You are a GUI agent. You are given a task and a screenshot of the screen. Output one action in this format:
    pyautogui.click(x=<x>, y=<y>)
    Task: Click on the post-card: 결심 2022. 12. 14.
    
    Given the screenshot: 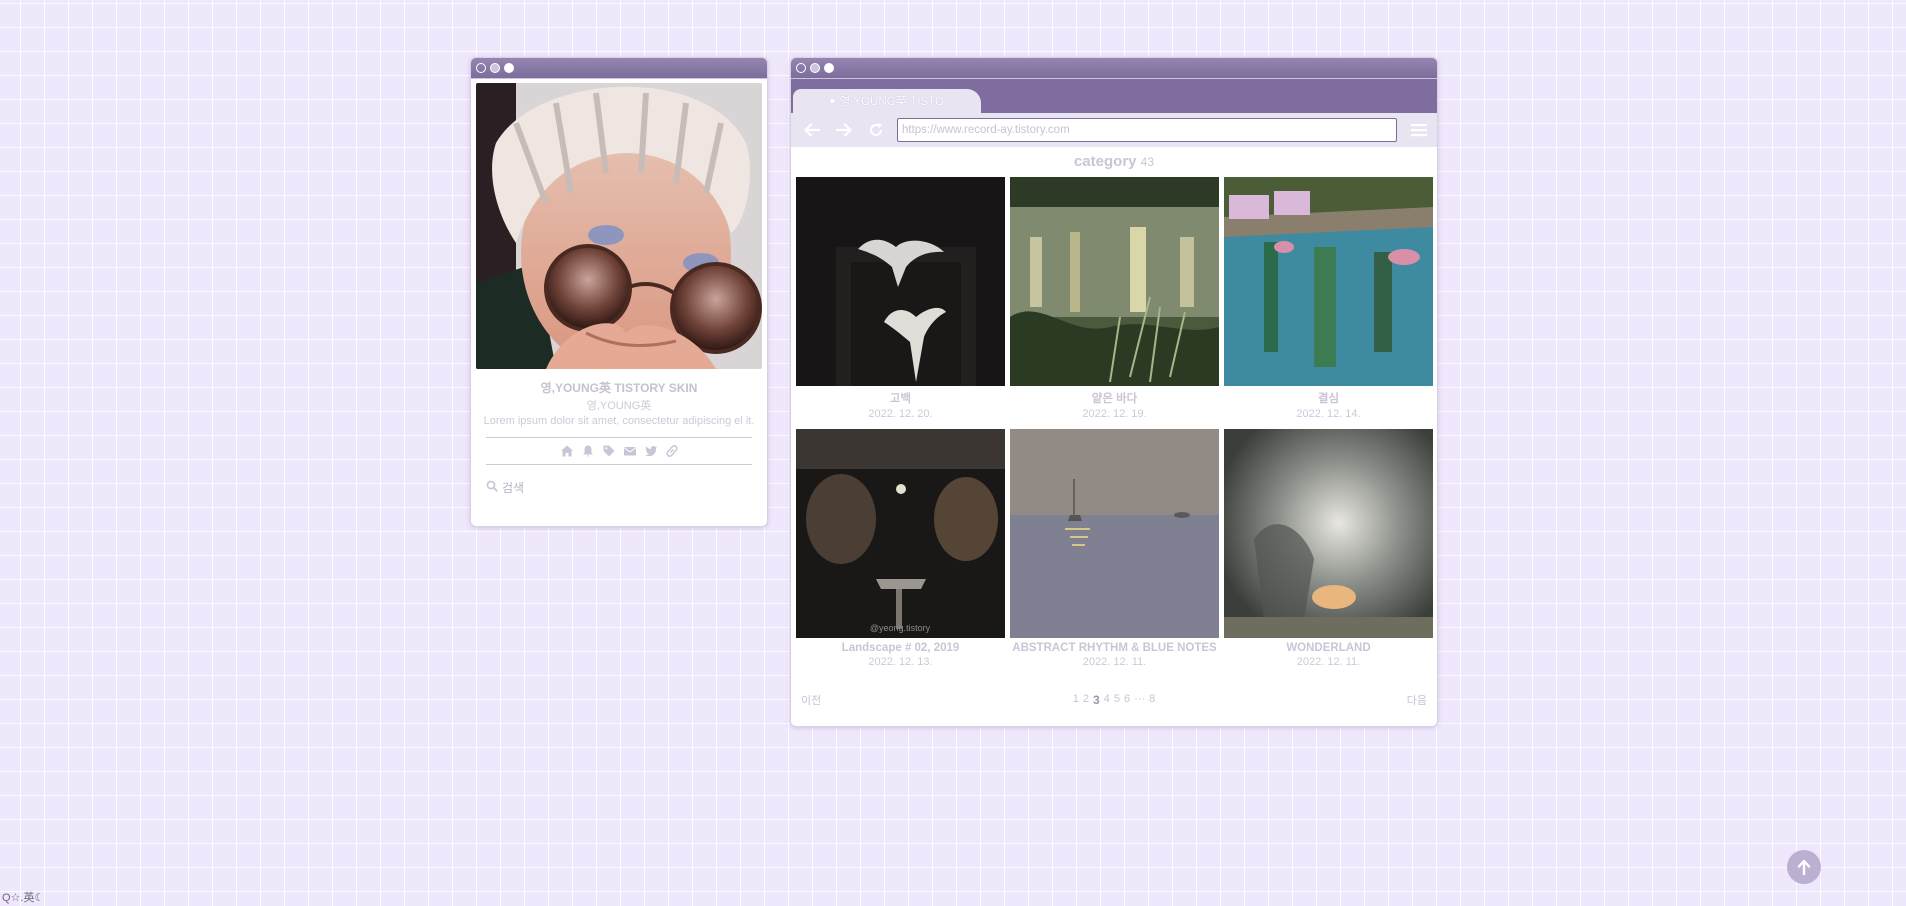 What is the action you would take?
    pyautogui.click(x=1328, y=298)
    